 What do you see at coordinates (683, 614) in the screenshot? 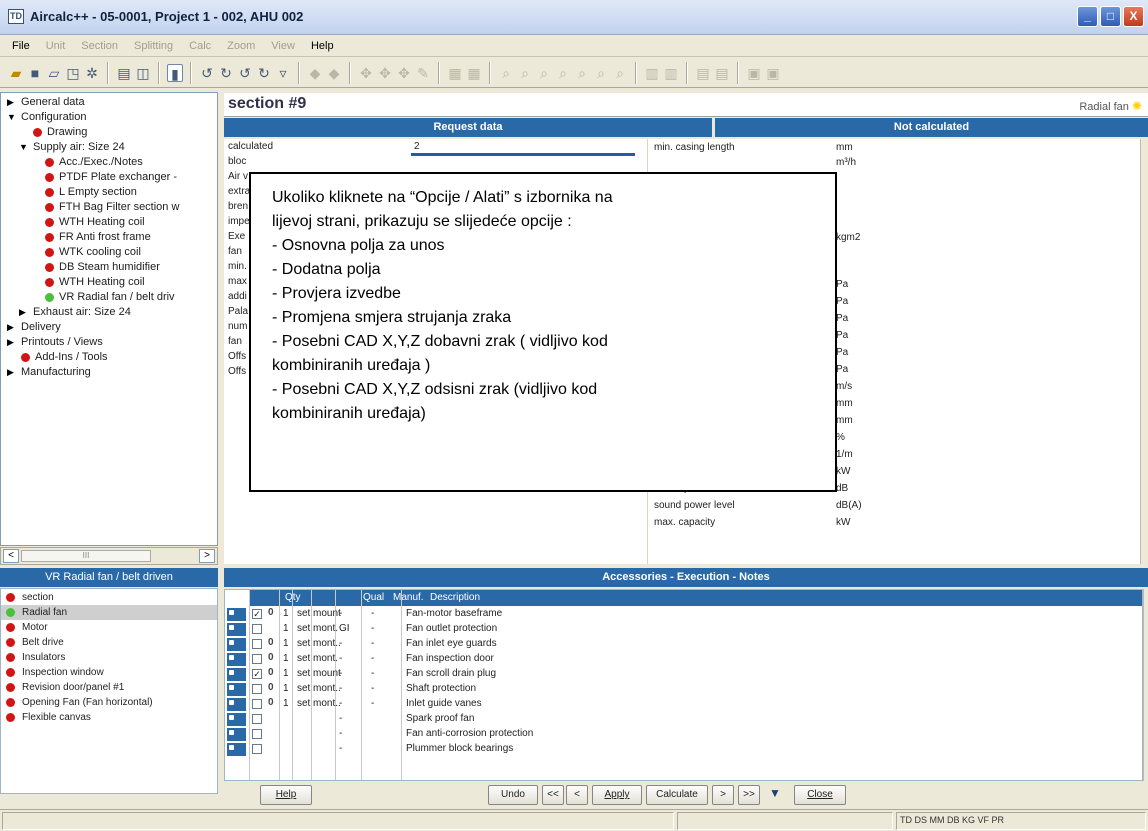
I see `table-row: ✓ 0 1 set mount - - Fan-motor baseframe` at bounding box center [683, 614].